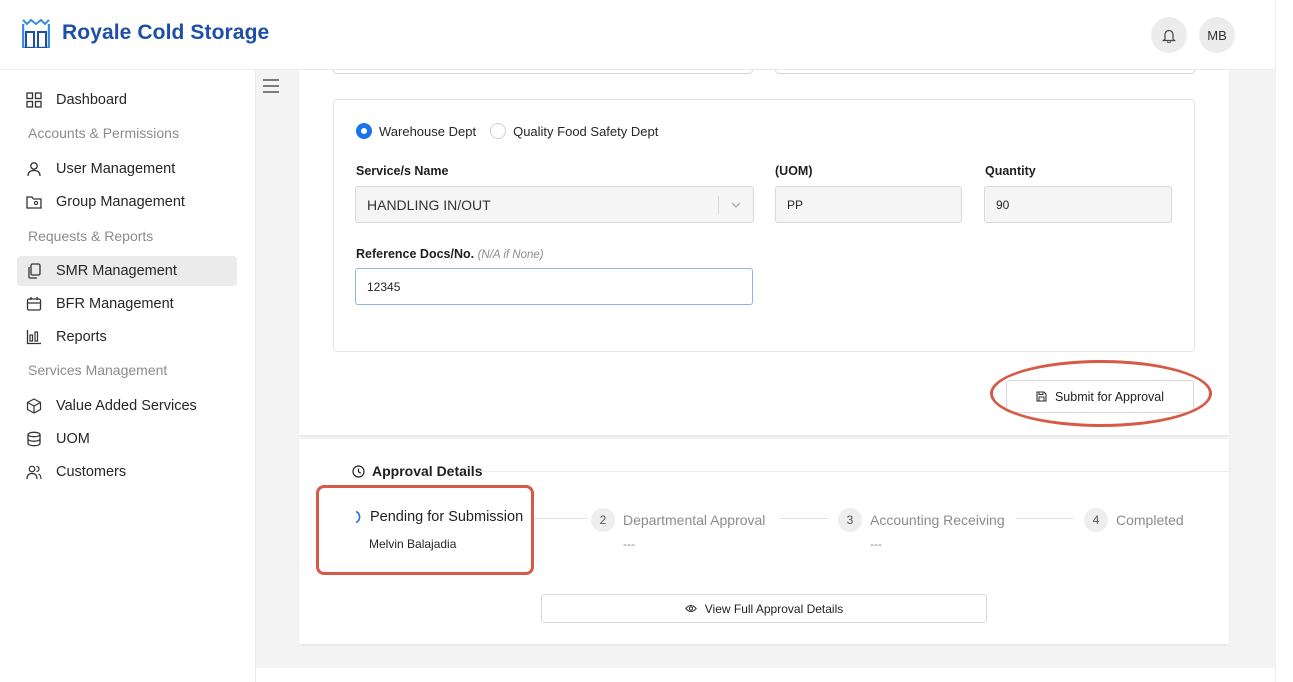 The image size is (1293, 682). Describe the element at coordinates (34, 202) in the screenshot. I see `folder-users-icon` at that location.